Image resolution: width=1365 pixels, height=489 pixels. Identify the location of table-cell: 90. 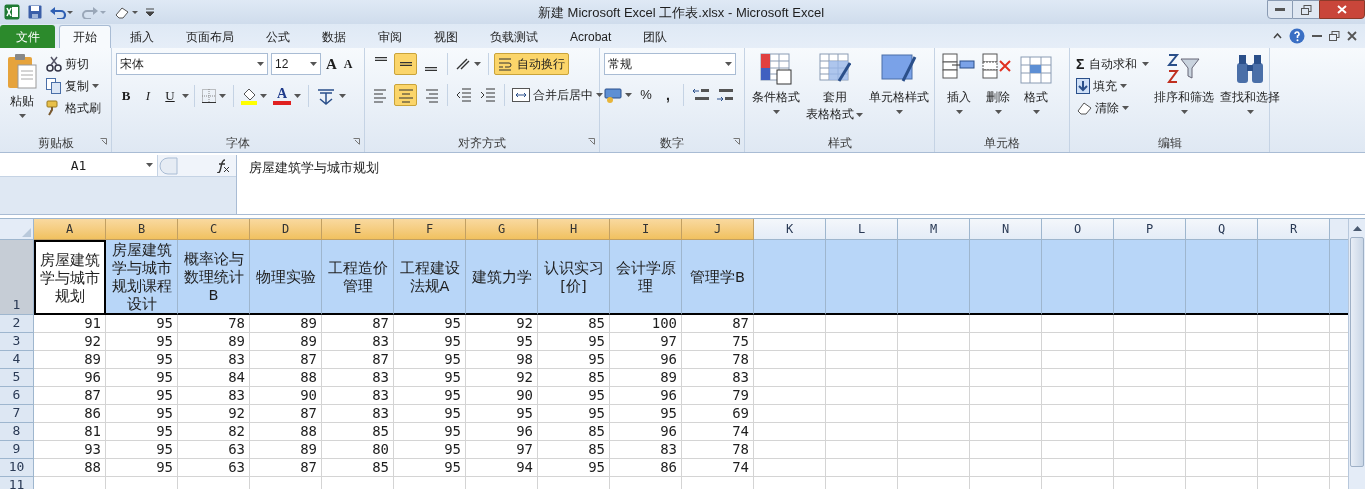
(286, 396).